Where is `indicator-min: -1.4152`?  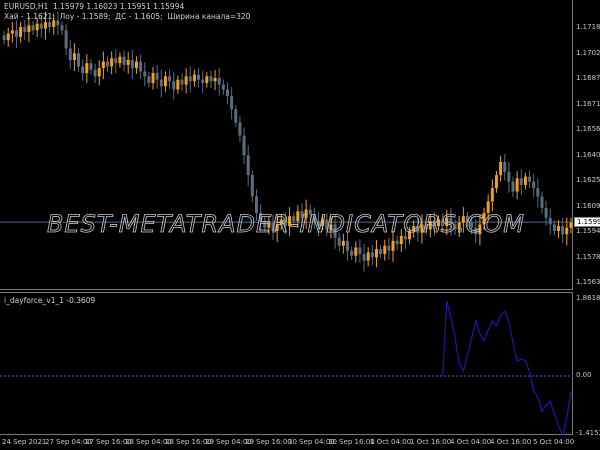 indicator-min: -1.4152 is located at coordinates (588, 433).